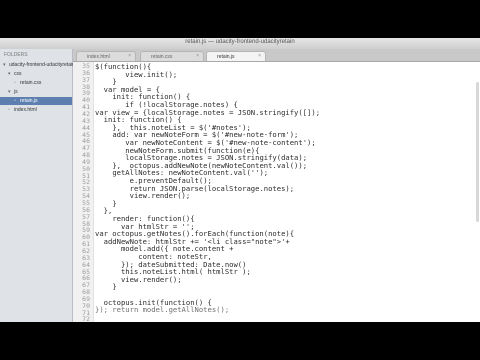  I want to click on sidebar-item-retain-css: ▫ retain.css, so click(36, 83).